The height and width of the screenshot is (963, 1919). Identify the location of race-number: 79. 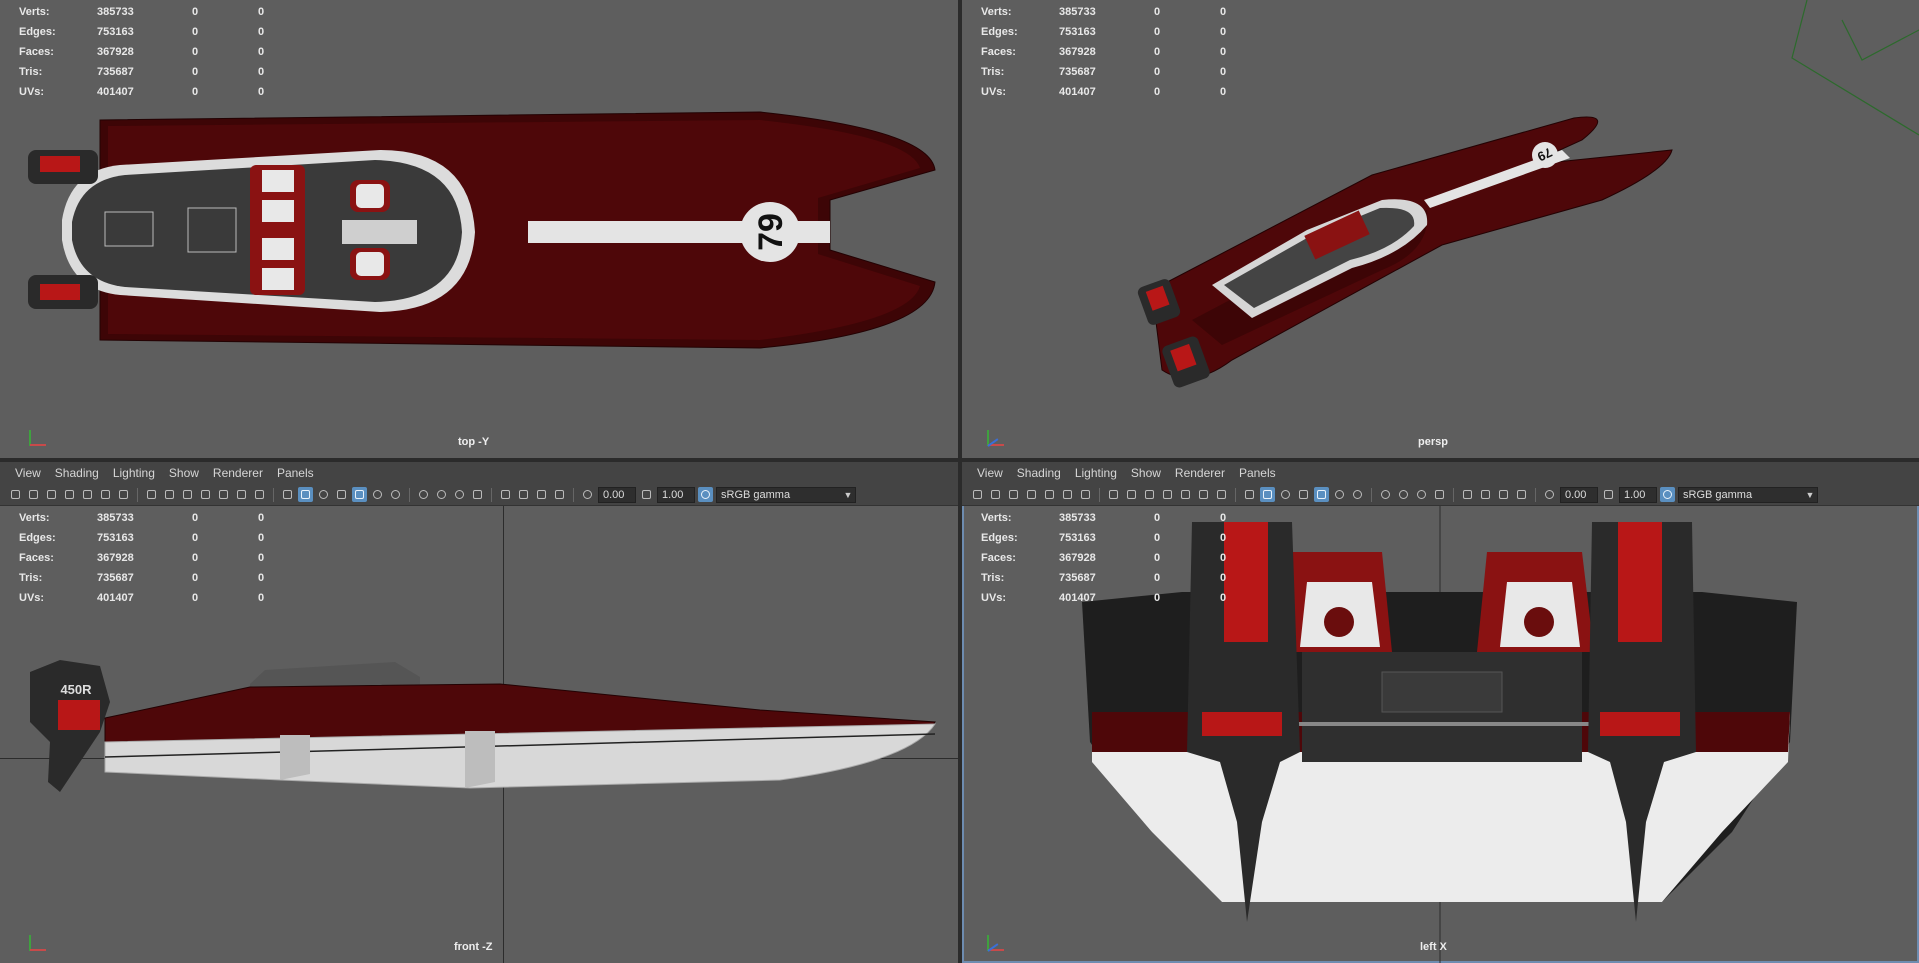
(771, 232).